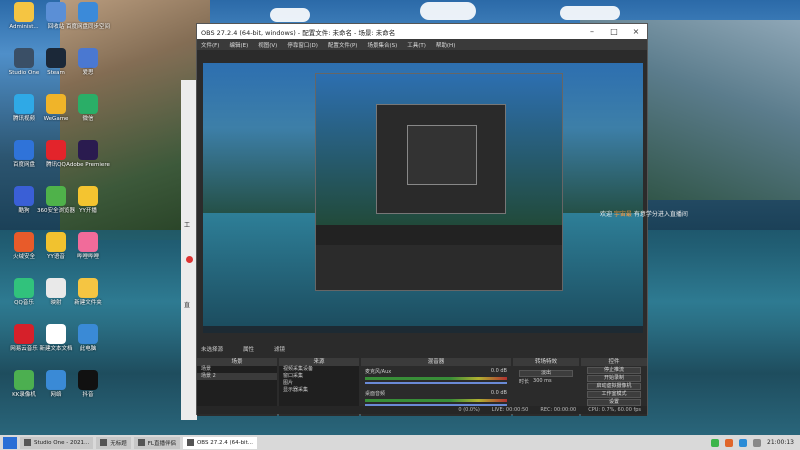 This screenshot has width=800, height=450. I want to click on shield-icon, so click(24, 242).